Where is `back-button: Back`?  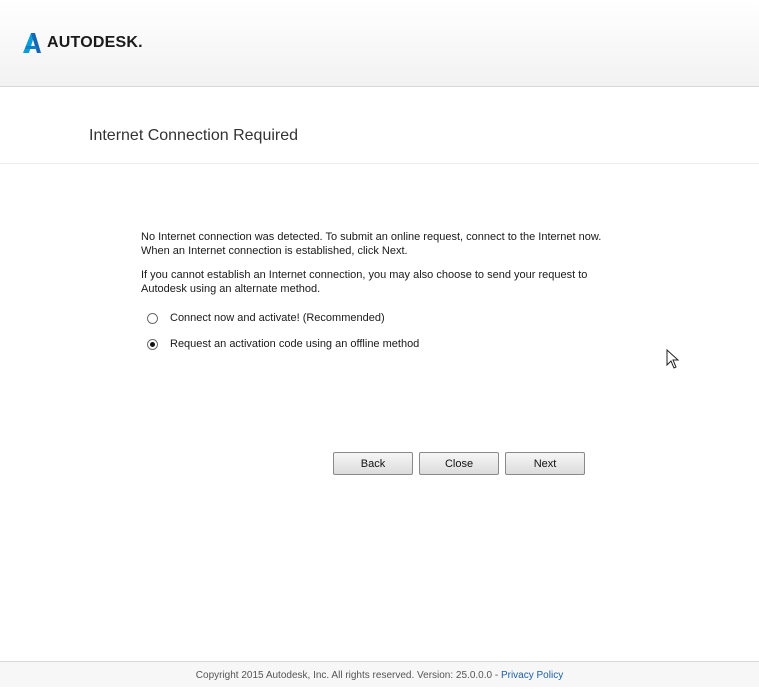 back-button: Back is located at coordinates (373, 463).